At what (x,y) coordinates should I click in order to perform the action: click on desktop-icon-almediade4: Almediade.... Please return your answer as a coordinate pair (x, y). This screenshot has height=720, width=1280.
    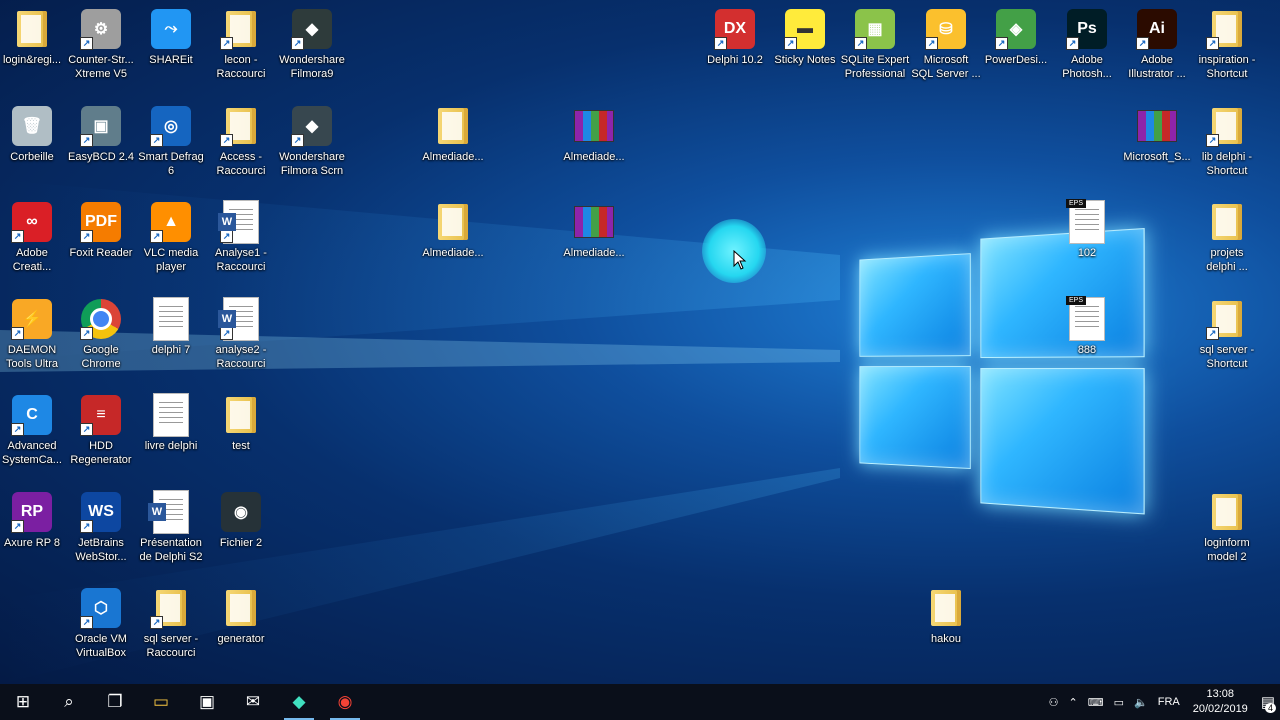
    Looking at the image, I should click on (594, 229).